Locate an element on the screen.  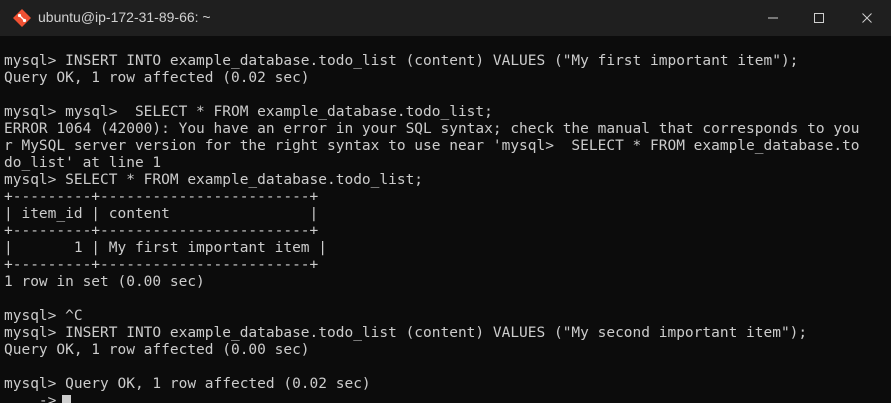
minimize-icon is located at coordinates (773, 18).